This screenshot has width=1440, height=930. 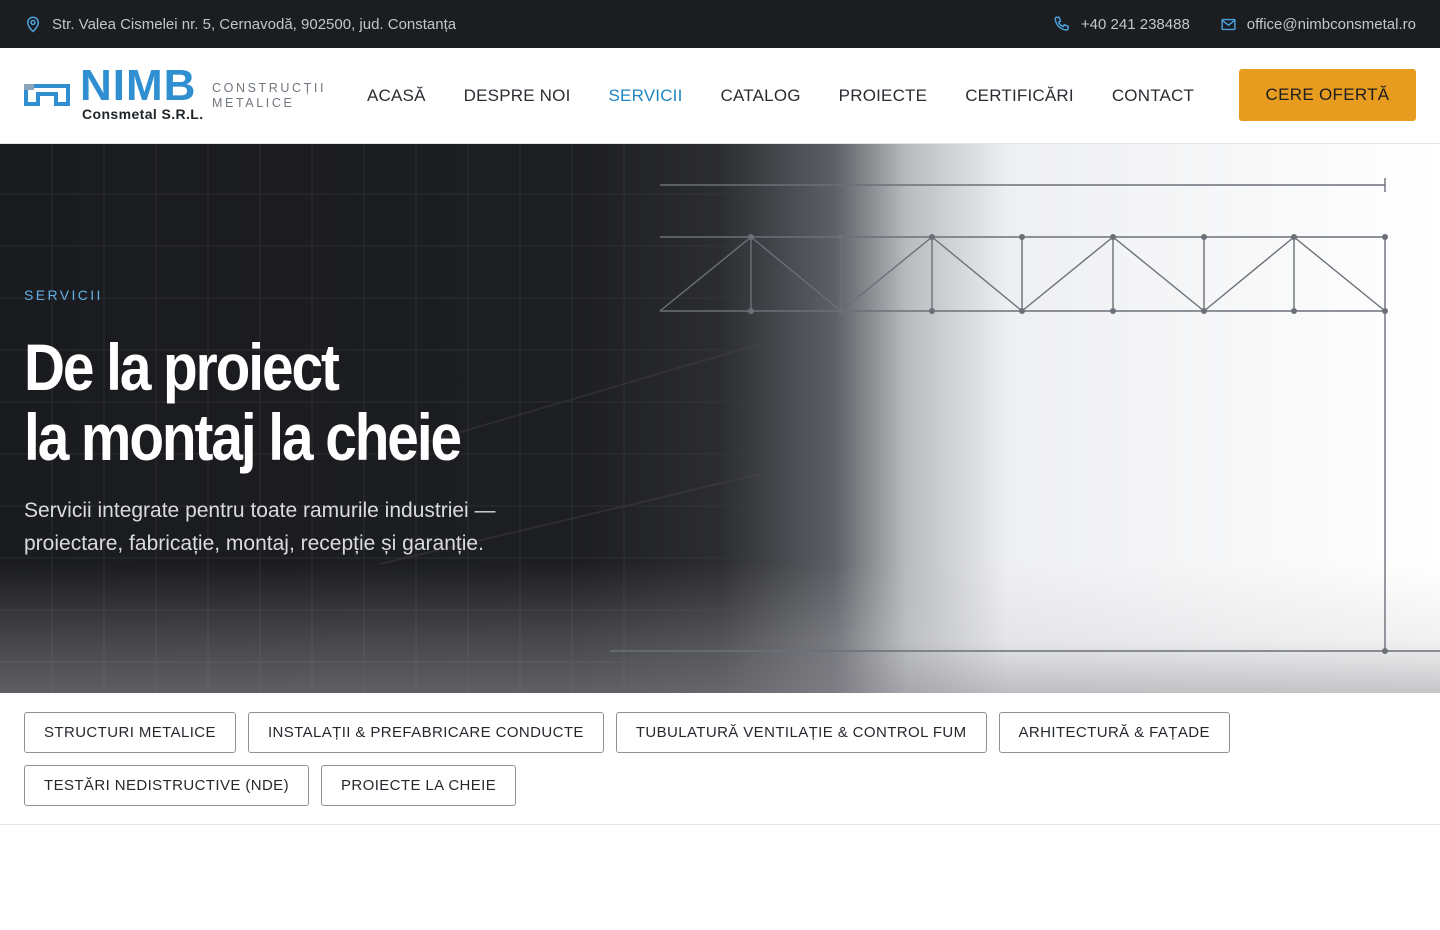 I want to click on logo-company: Consmetal S.R.L., so click(x=143, y=114).